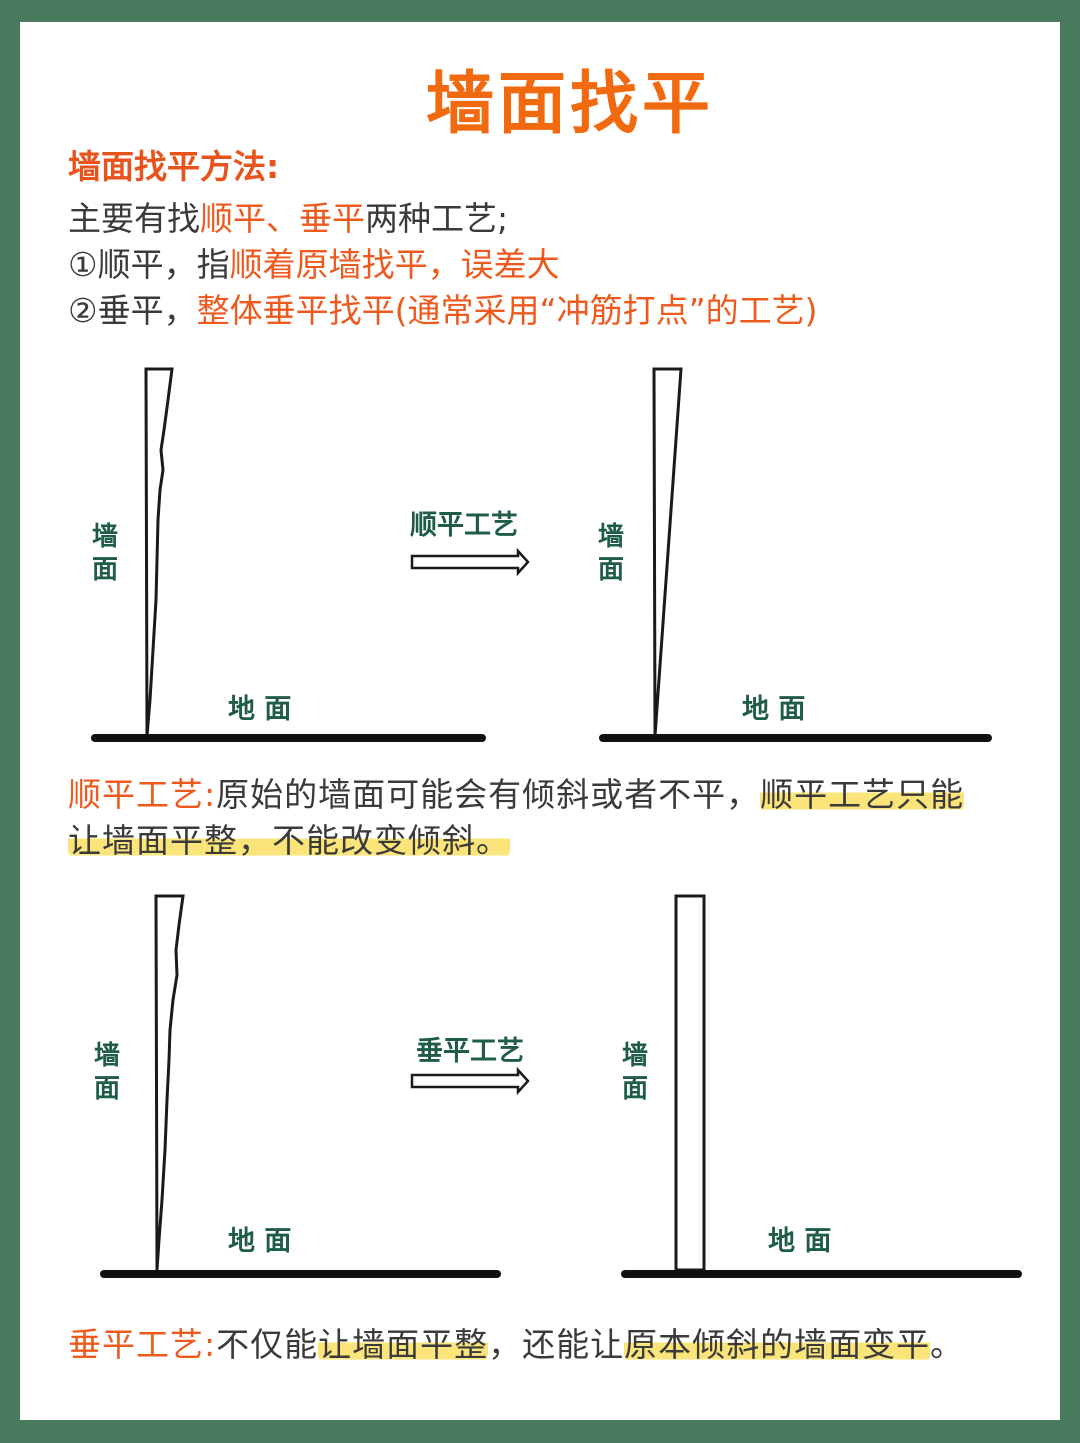  Describe the element at coordinates (611, 537) in the screenshot. I see `diagram1-wall-label-right: 墙` at that location.